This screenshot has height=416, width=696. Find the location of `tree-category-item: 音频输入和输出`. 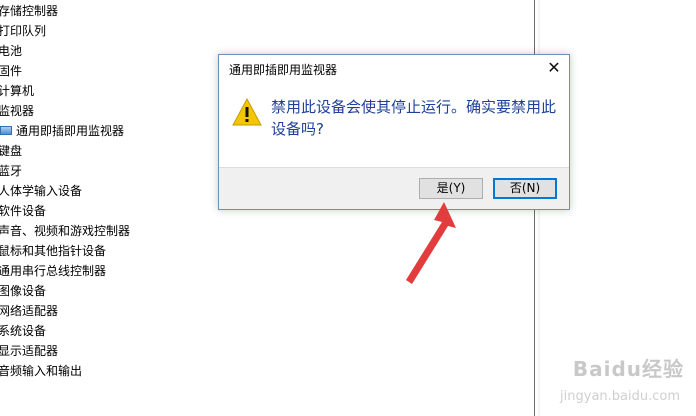

tree-category-item: 音频输入和输出 is located at coordinates (41, 371).